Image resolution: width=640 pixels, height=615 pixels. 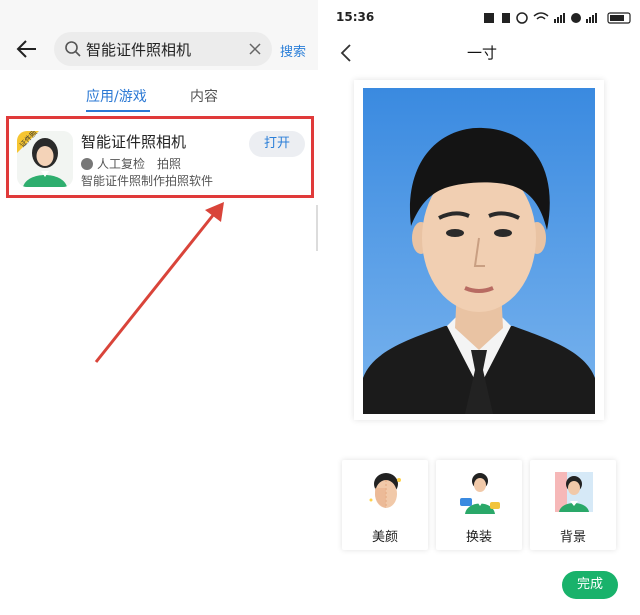 I want to click on app-tag-photo: 拍照, so click(x=169, y=164).